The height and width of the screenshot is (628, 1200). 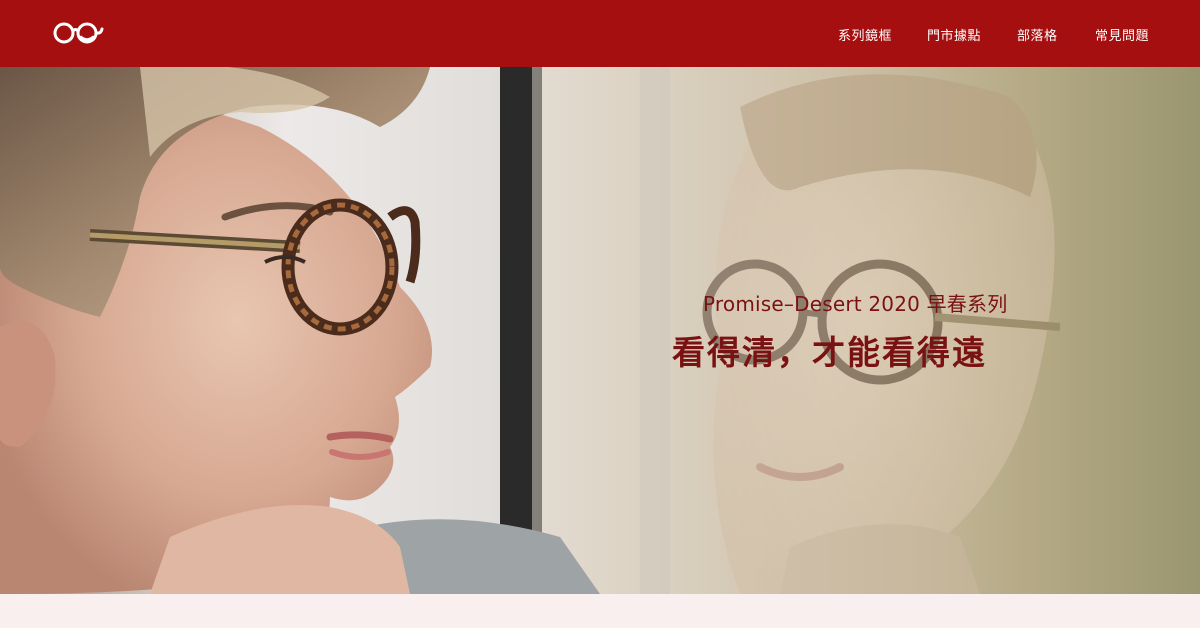 What do you see at coordinates (865, 34) in the screenshot?
I see `nav-item-collections: 系列鏡框` at bounding box center [865, 34].